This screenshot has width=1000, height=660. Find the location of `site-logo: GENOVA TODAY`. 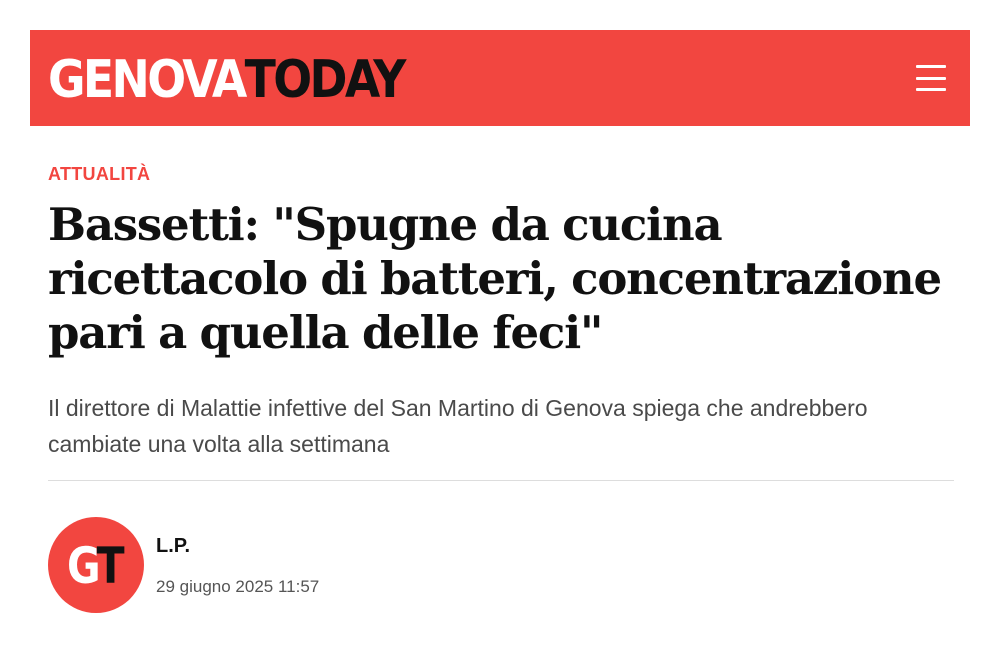

site-logo: GENOVA TODAY is located at coordinates (227, 80).